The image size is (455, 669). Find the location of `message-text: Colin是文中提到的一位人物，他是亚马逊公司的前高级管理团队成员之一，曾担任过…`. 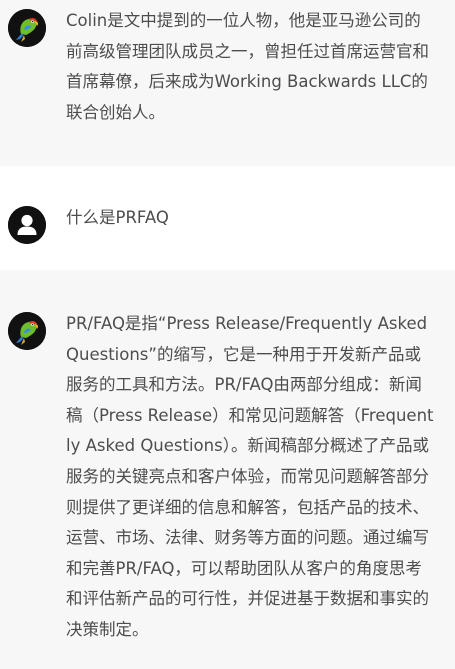

message-text: Colin是文中提到的一位人物，他是亚马逊公司的前高级管理团队成员之一，曾担任过… is located at coordinates (247, 66).